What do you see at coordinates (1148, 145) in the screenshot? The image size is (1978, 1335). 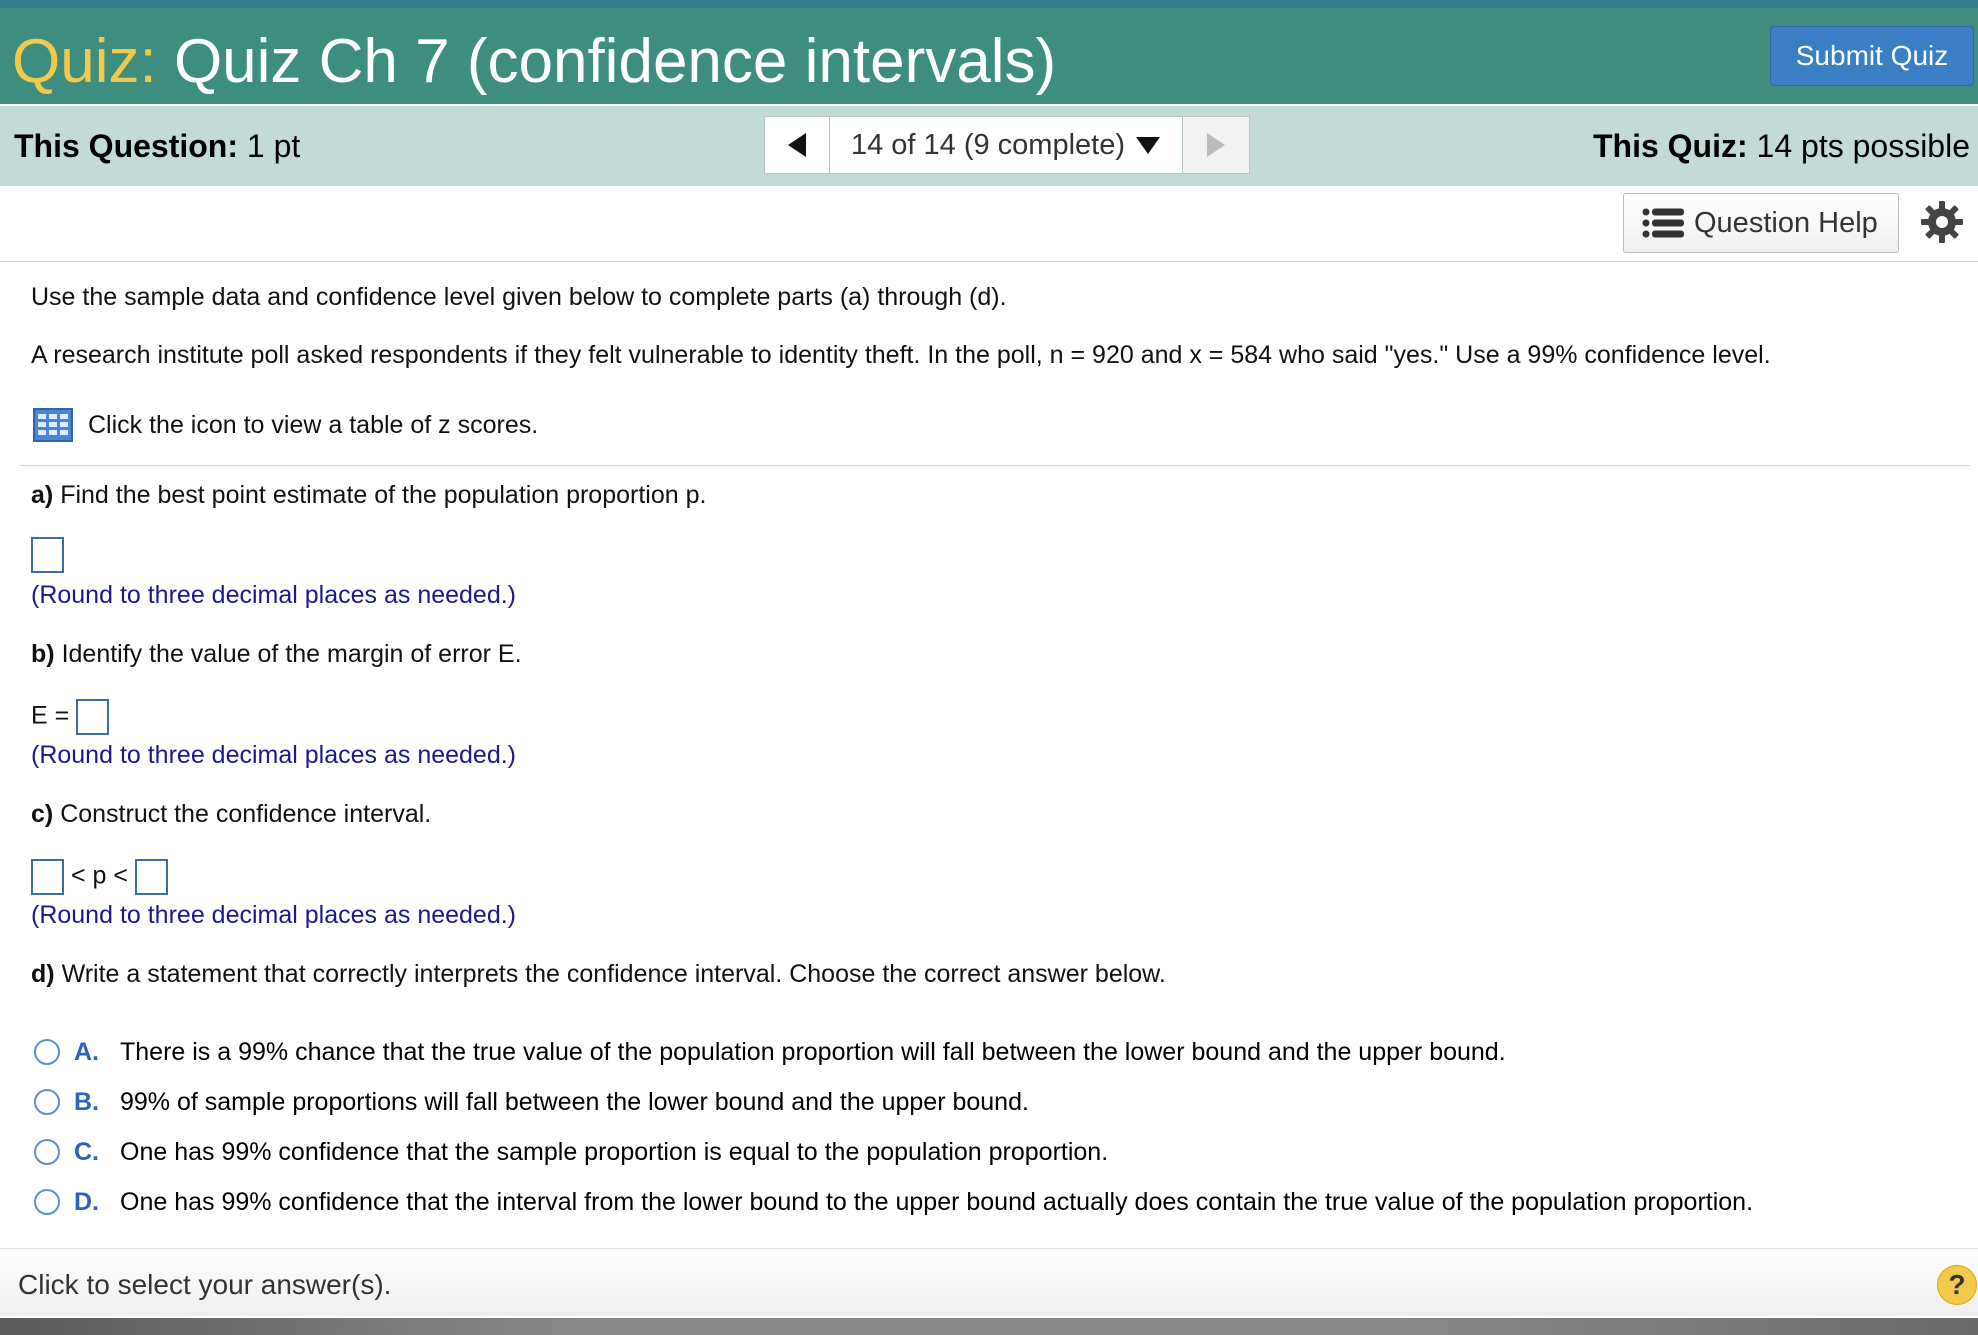 I see `dropdown-triangle-icon` at bounding box center [1148, 145].